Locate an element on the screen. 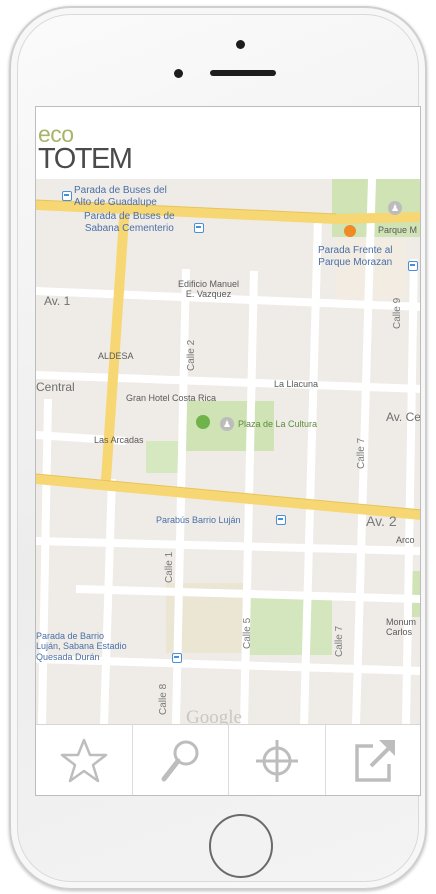  locate-button is located at coordinates (277, 760).